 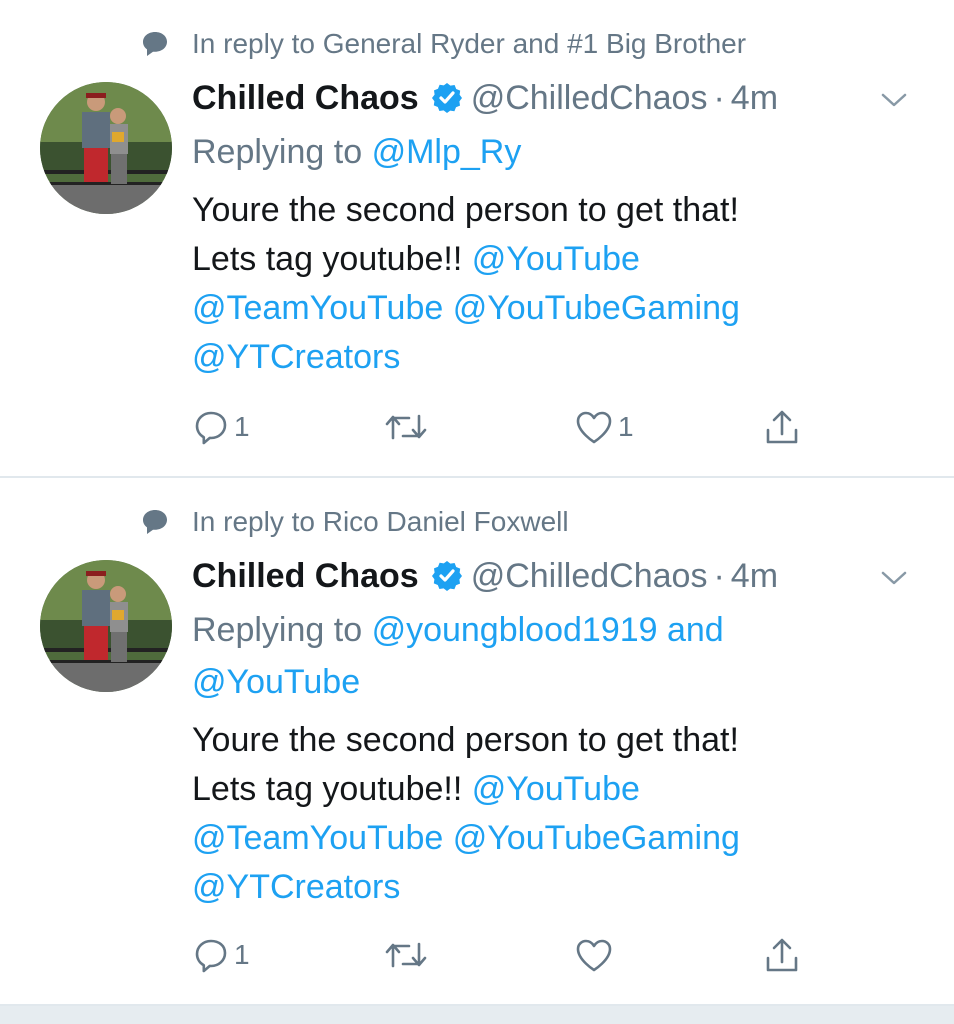 What do you see at coordinates (548, 630) in the screenshot?
I see `replying-mention: @youngblood1919 and` at bounding box center [548, 630].